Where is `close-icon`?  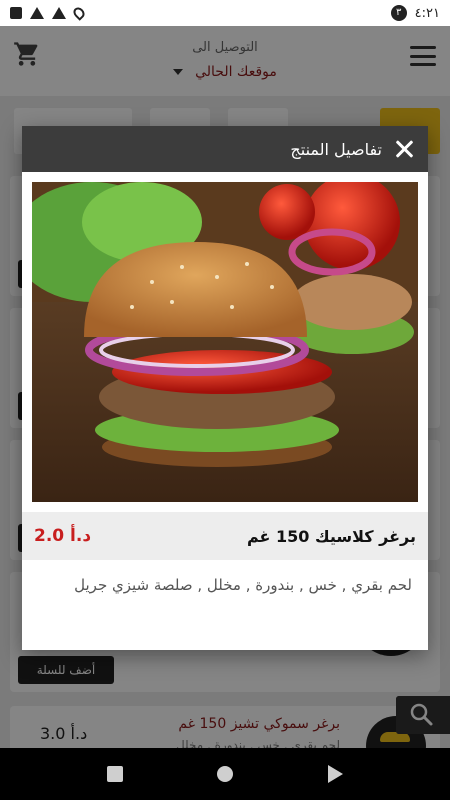
close-icon is located at coordinates (404, 149).